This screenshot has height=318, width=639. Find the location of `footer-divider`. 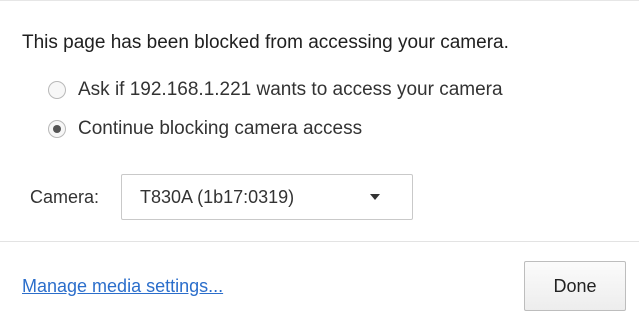

footer-divider is located at coordinates (319, 241).